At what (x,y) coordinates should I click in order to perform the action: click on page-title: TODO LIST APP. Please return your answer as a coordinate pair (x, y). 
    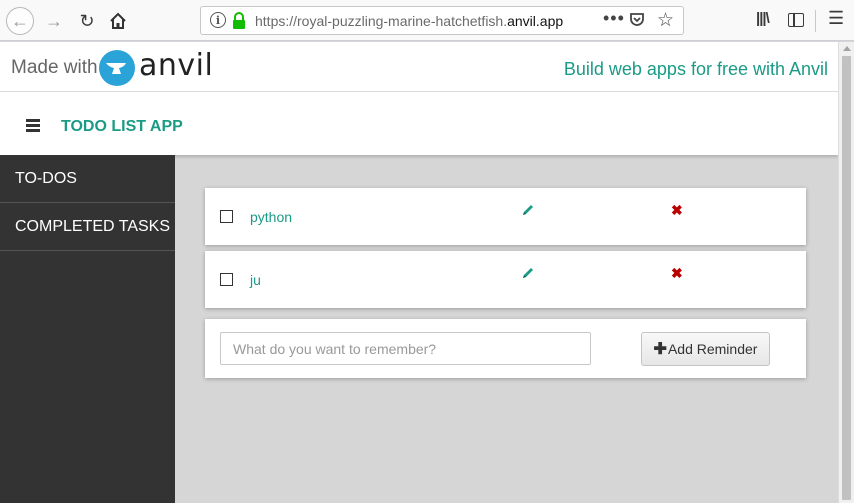
    Looking at the image, I should click on (122, 126).